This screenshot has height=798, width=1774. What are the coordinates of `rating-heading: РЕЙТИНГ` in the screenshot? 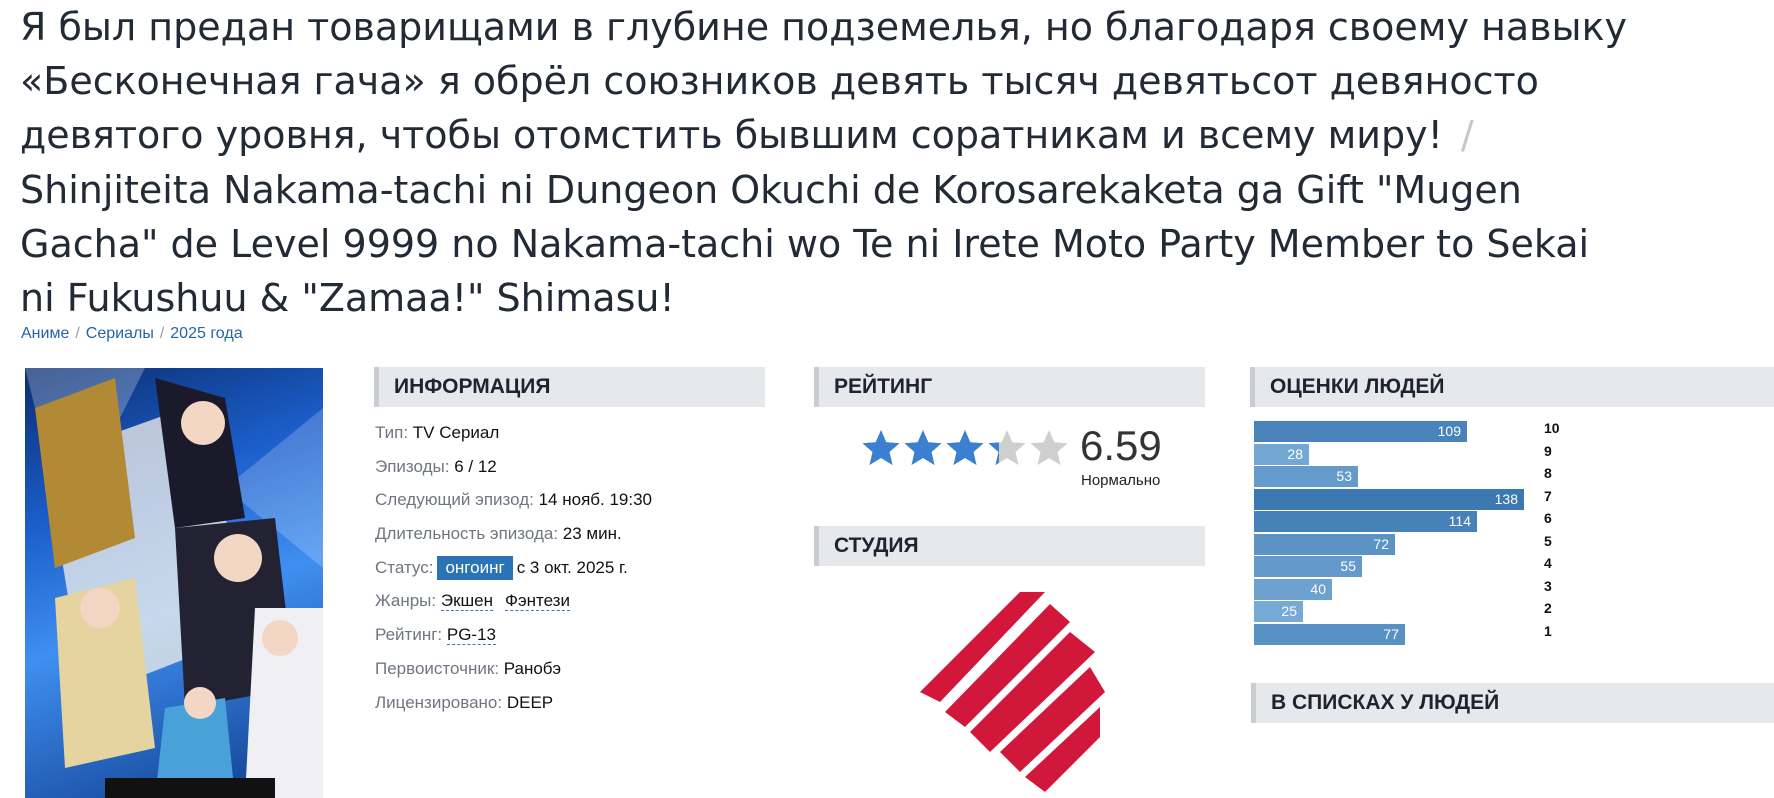 It's located at (1009, 387).